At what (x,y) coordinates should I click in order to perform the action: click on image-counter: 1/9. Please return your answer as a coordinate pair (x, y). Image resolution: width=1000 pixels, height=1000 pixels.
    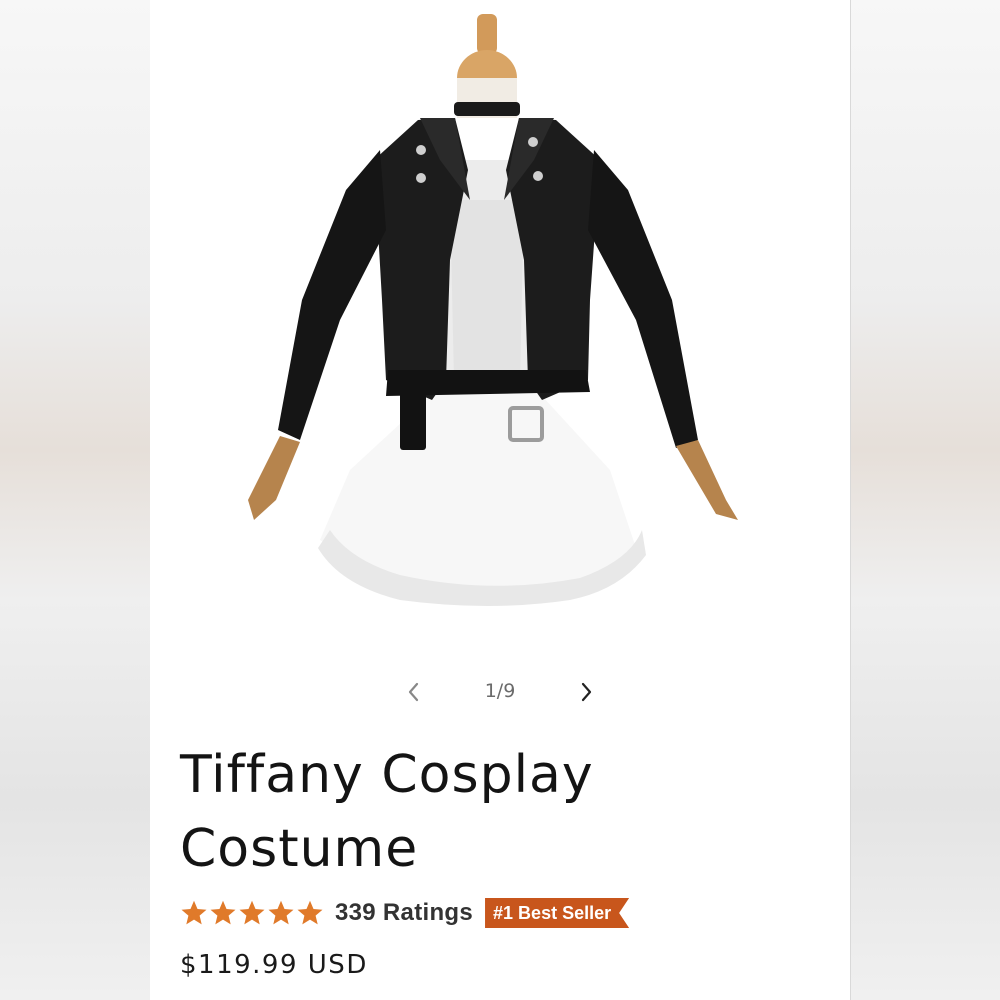
    Looking at the image, I should click on (500, 691).